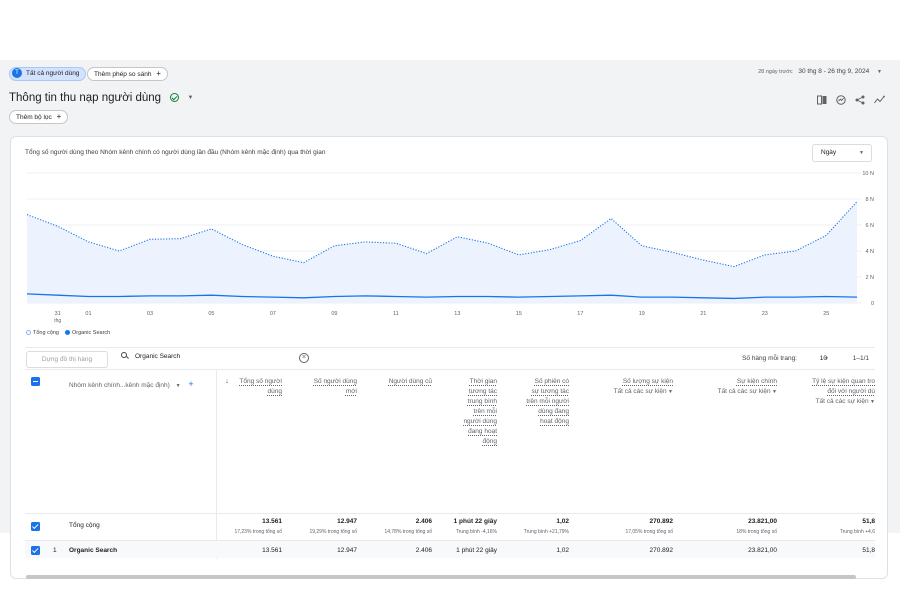 The height and width of the screenshot is (600, 900). What do you see at coordinates (554, 421) in the screenshot?
I see `metric-header-line: hoạt động` at bounding box center [554, 421].